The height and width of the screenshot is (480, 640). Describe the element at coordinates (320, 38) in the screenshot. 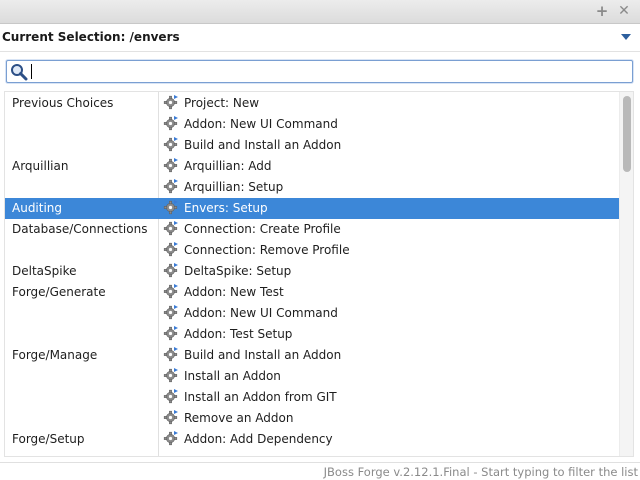

I see `current-selection-bar: Current Selection: /envers` at that location.